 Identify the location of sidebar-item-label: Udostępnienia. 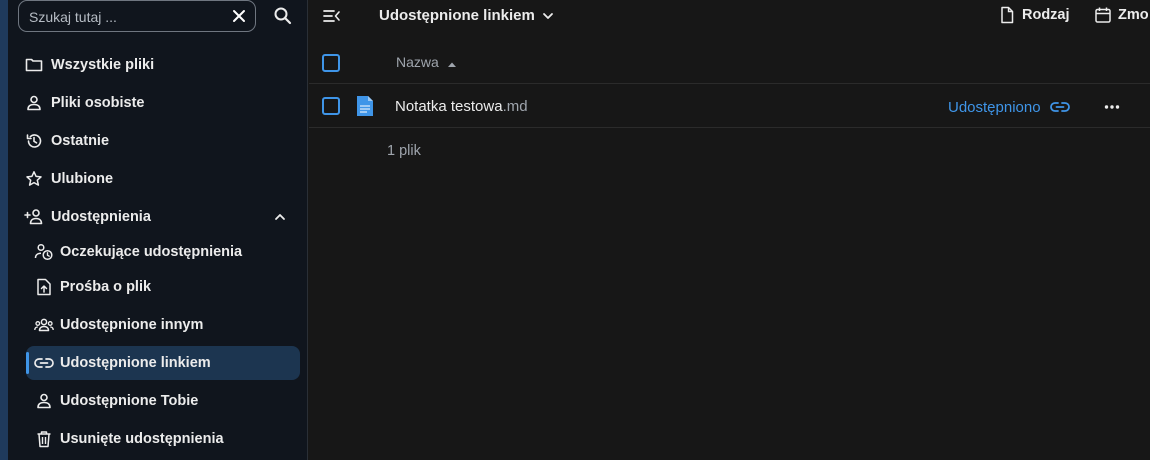
(101, 217).